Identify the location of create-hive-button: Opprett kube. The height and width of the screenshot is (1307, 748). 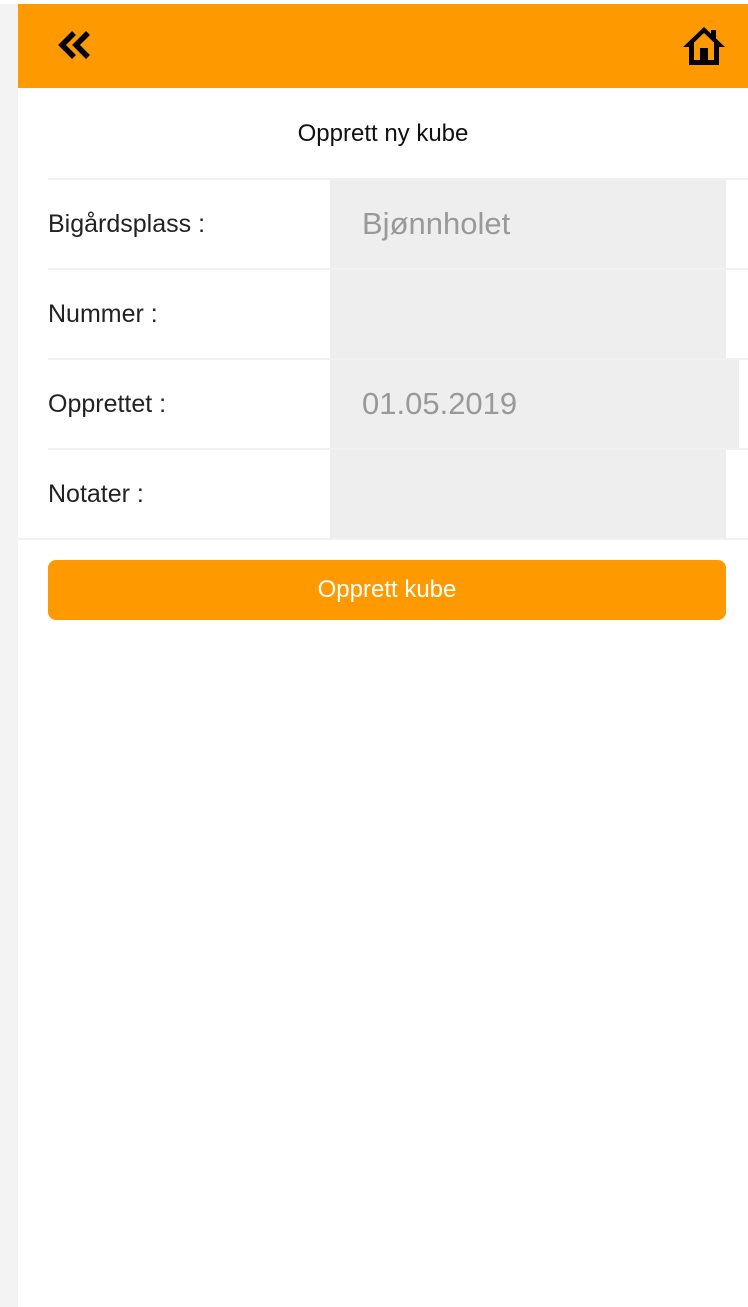
(387, 590).